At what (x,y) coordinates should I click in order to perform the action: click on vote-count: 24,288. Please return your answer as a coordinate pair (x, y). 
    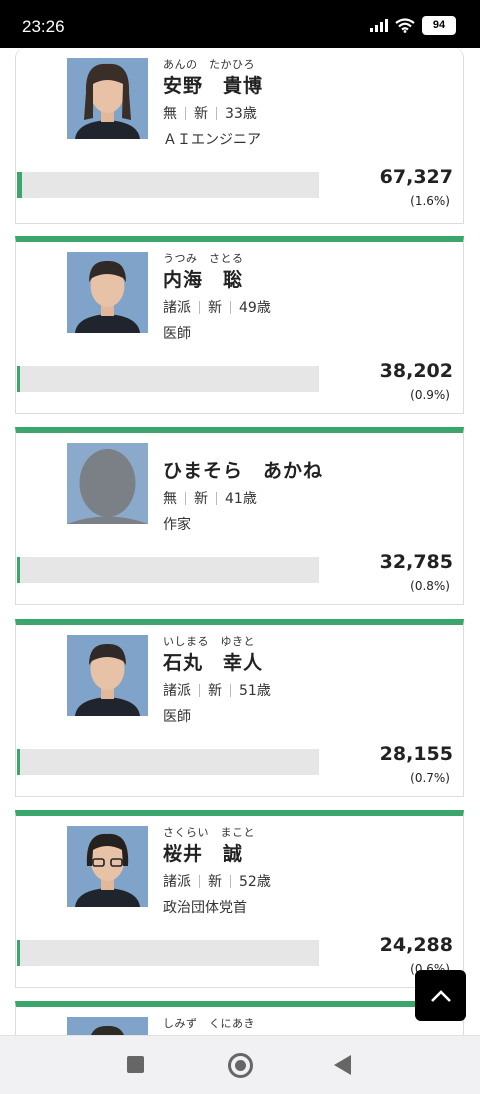
    Looking at the image, I should click on (416, 945).